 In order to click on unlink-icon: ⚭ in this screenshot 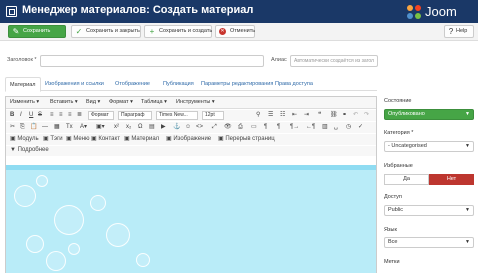, I will do `click(344, 115)`.